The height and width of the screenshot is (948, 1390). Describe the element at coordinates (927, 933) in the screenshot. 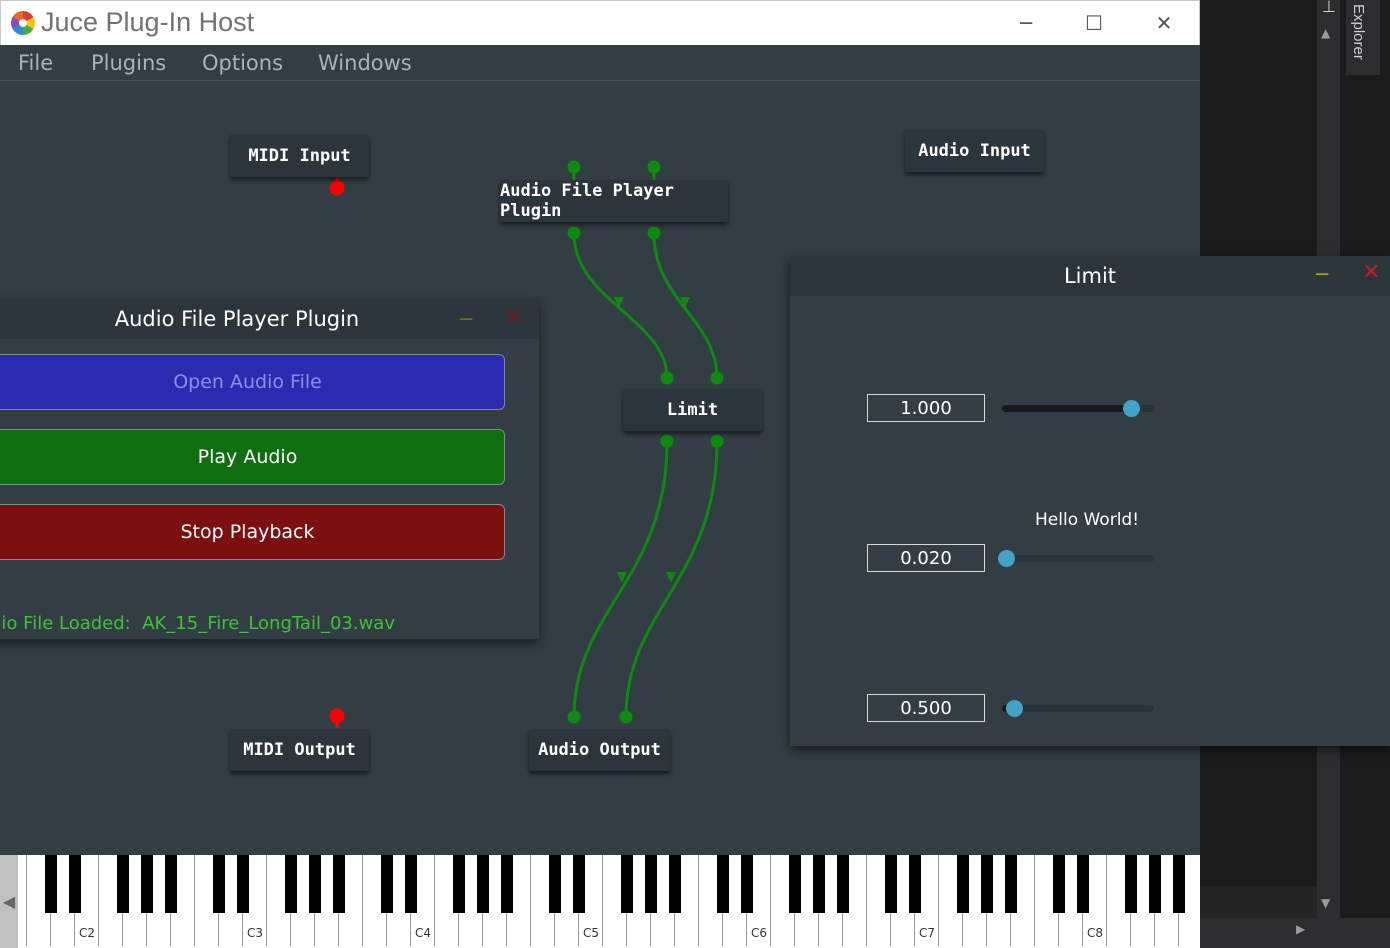

I see `octave-label: C7` at that location.